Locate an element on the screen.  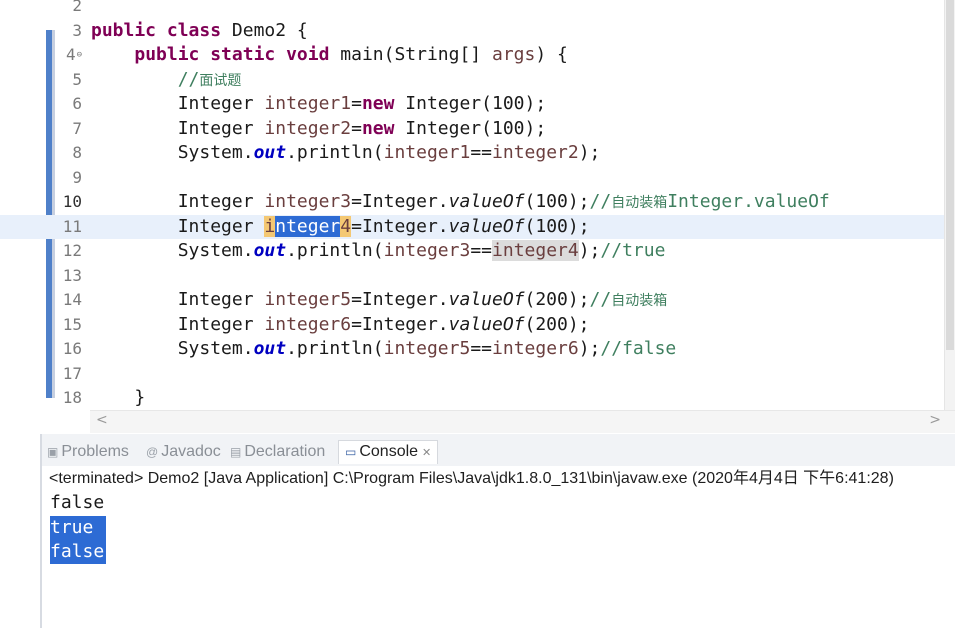
tab-problems: ▣ Problems is located at coordinates (88, 453).